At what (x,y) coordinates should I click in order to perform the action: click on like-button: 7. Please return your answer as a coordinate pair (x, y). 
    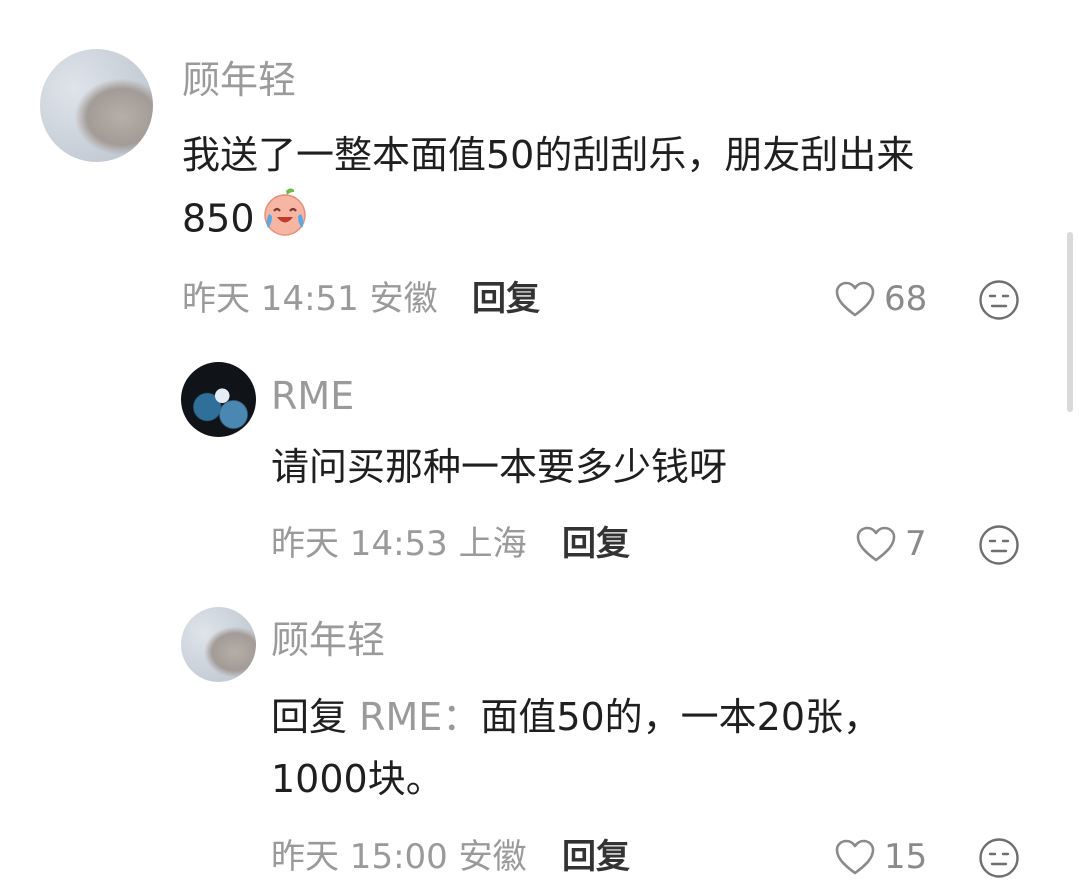
    Looking at the image, I should click on (891, 544).